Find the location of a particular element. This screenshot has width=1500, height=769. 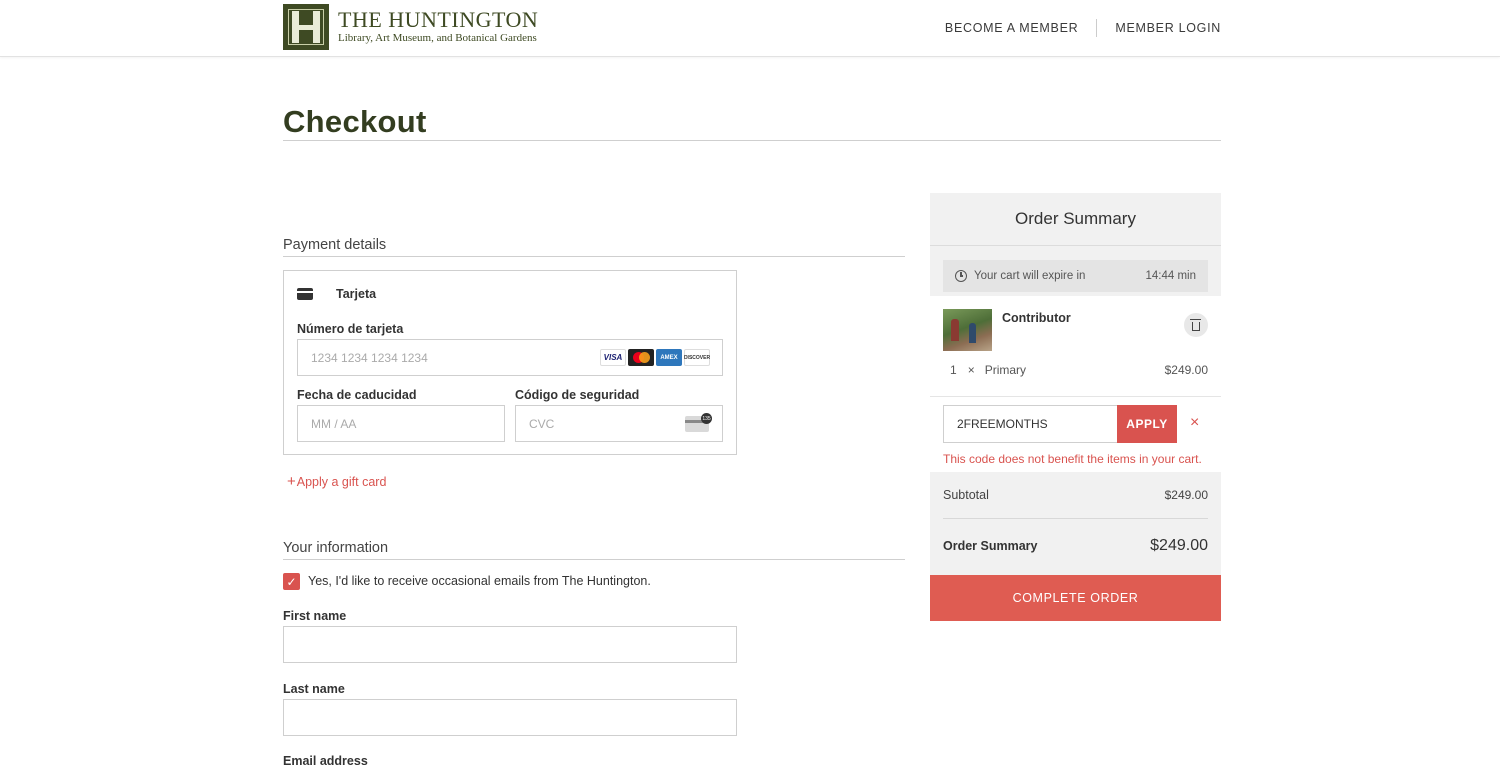

payment-method-tab: Tarjeta is located at coordinates (336, 294).